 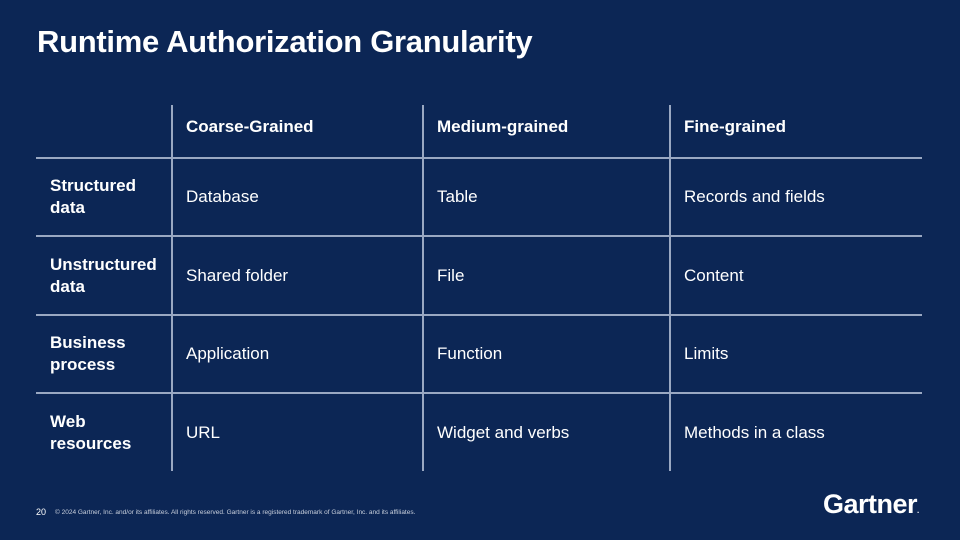 What do you see at coordinates (706, 353) in the screenshot?
I see `table-cell: Limits` at bounding box center [706, 353].